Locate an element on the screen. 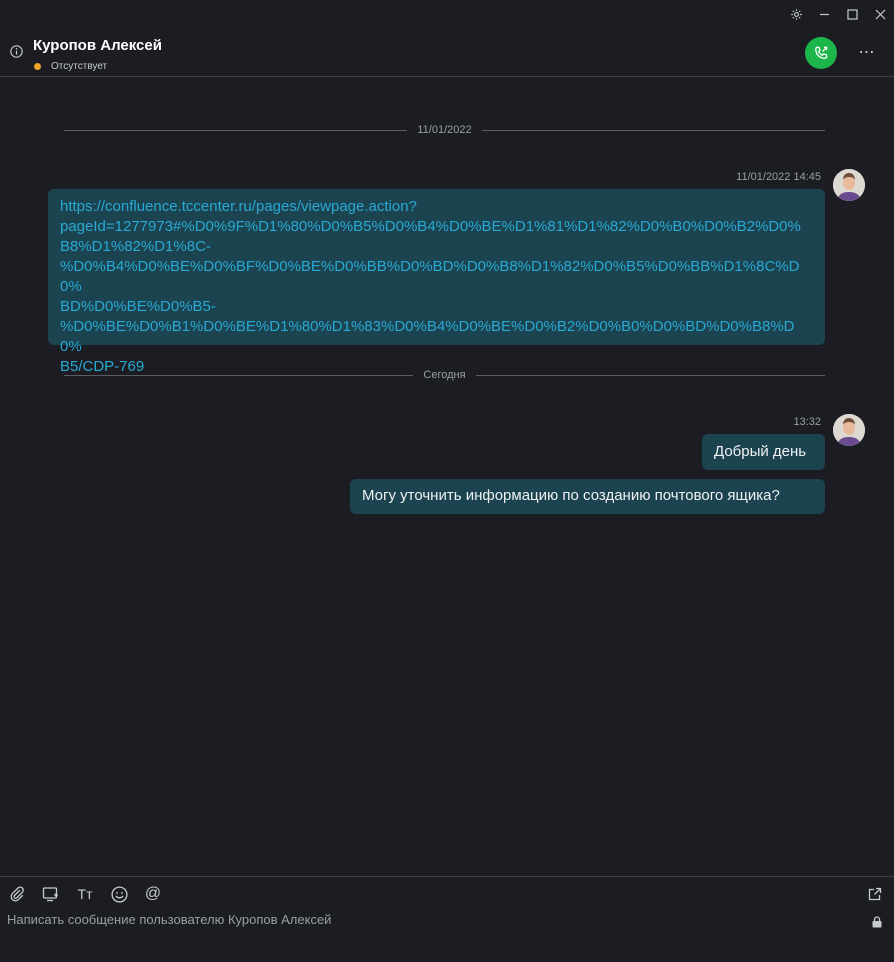 This screenshot has height=962, width=894. phone-icon is located at coordinates (821, 52).